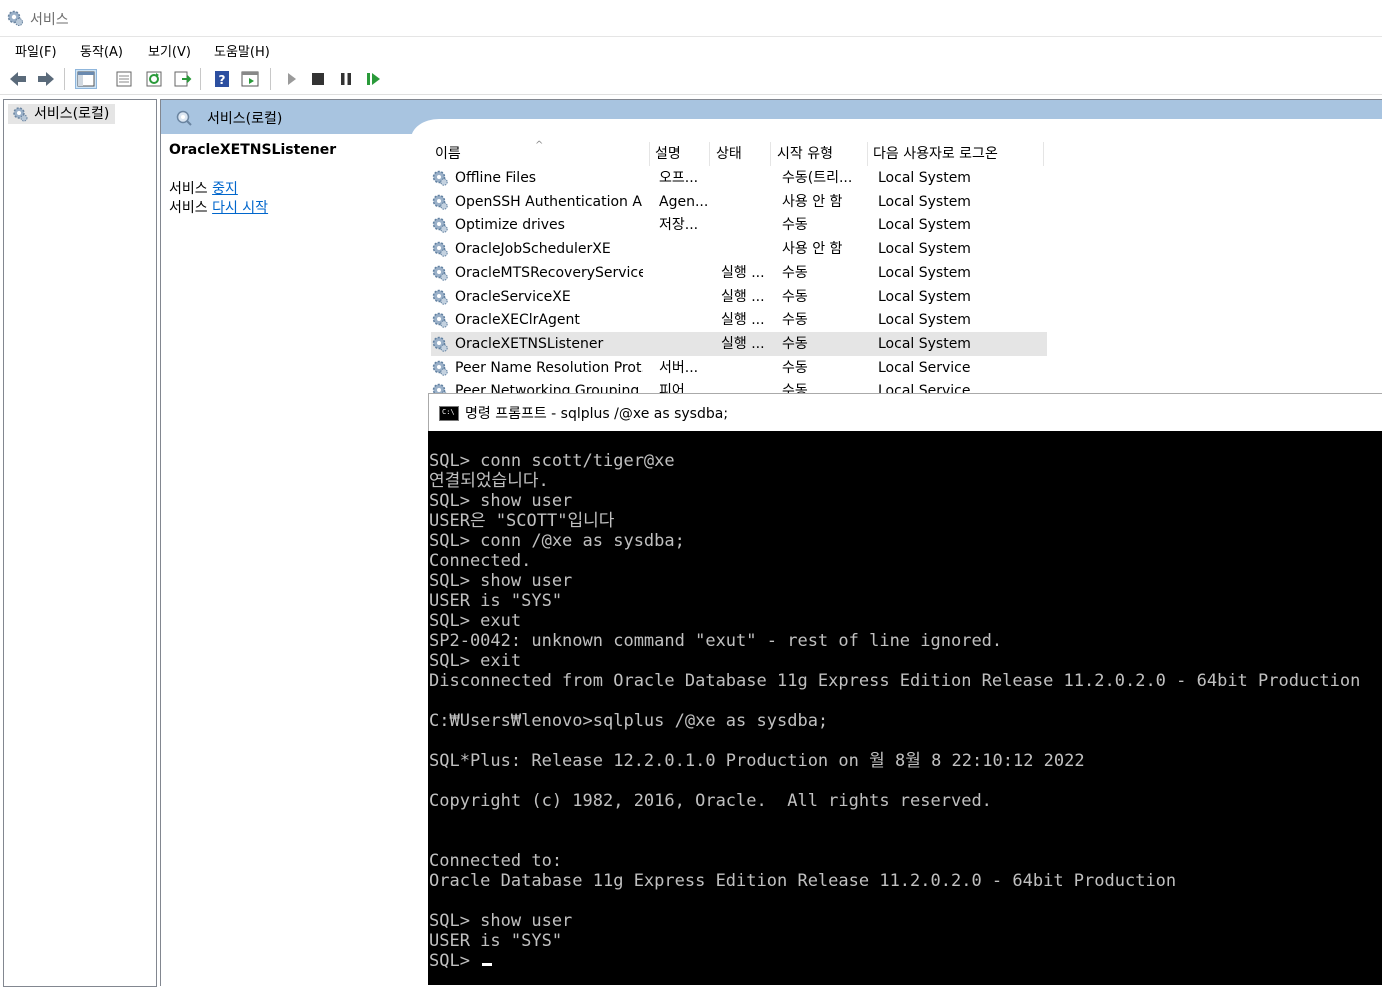 The width and height of the screenshot is (1382, 987). Describe the element at coordinates (812, 249) in the screenshot. I see `service-startup-cell: 사용 안 함` at that location.